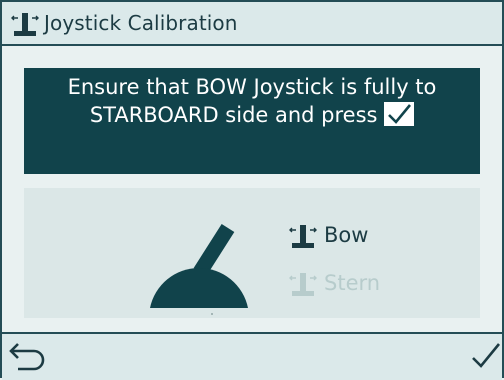  What do you see at coordinates (233, 115) in the screenshot?
I see `instruction-line-2-text: STARBOARD side and press` at bounding box center [233, 115].